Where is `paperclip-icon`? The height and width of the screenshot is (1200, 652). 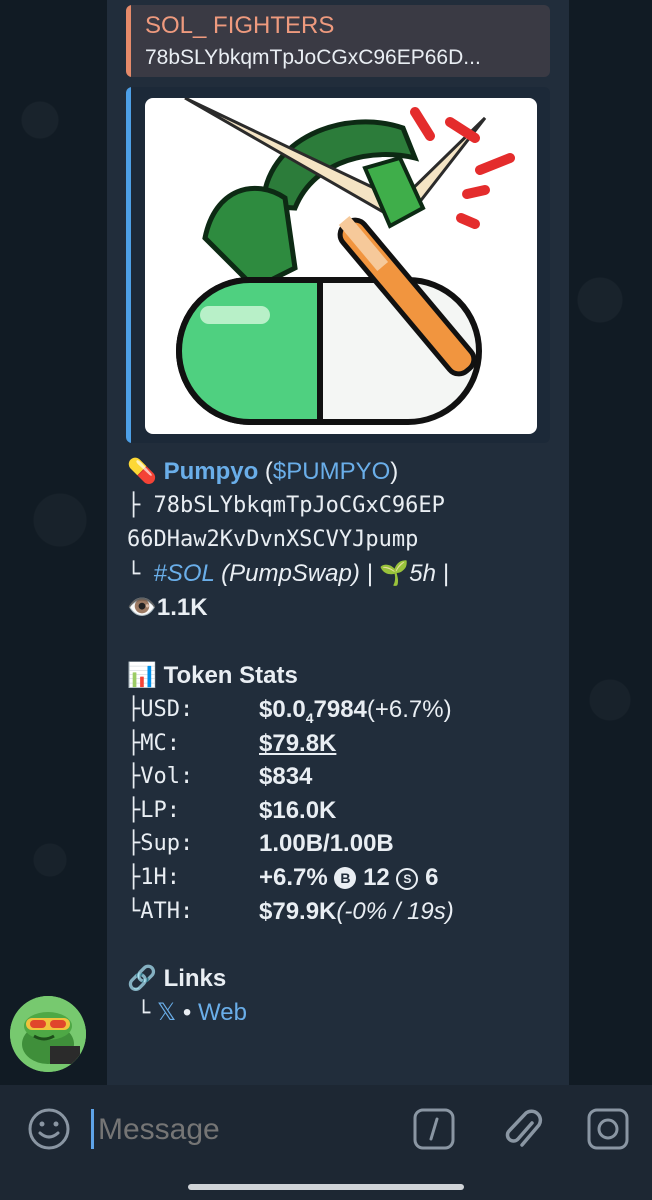
paperclip-icon is located at coordinates (522, 1129).